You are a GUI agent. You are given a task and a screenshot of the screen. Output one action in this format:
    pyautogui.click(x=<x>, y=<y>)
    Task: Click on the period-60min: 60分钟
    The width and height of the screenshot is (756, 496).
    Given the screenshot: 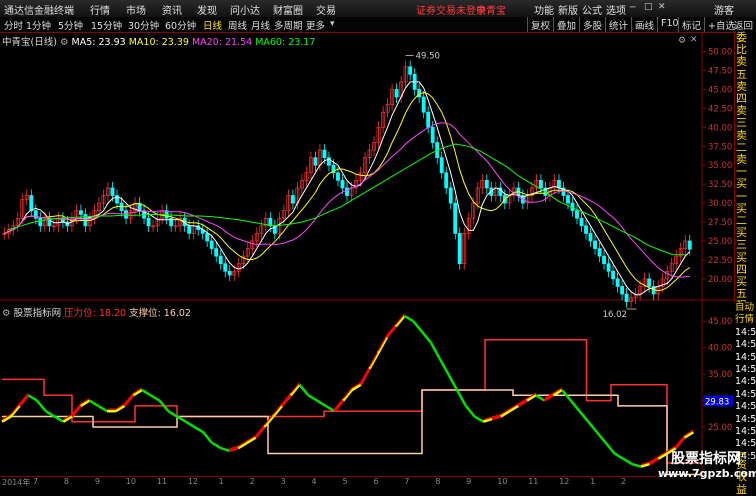 What is the action you would take?
    pyautogui.click(x=180, y=25)
    